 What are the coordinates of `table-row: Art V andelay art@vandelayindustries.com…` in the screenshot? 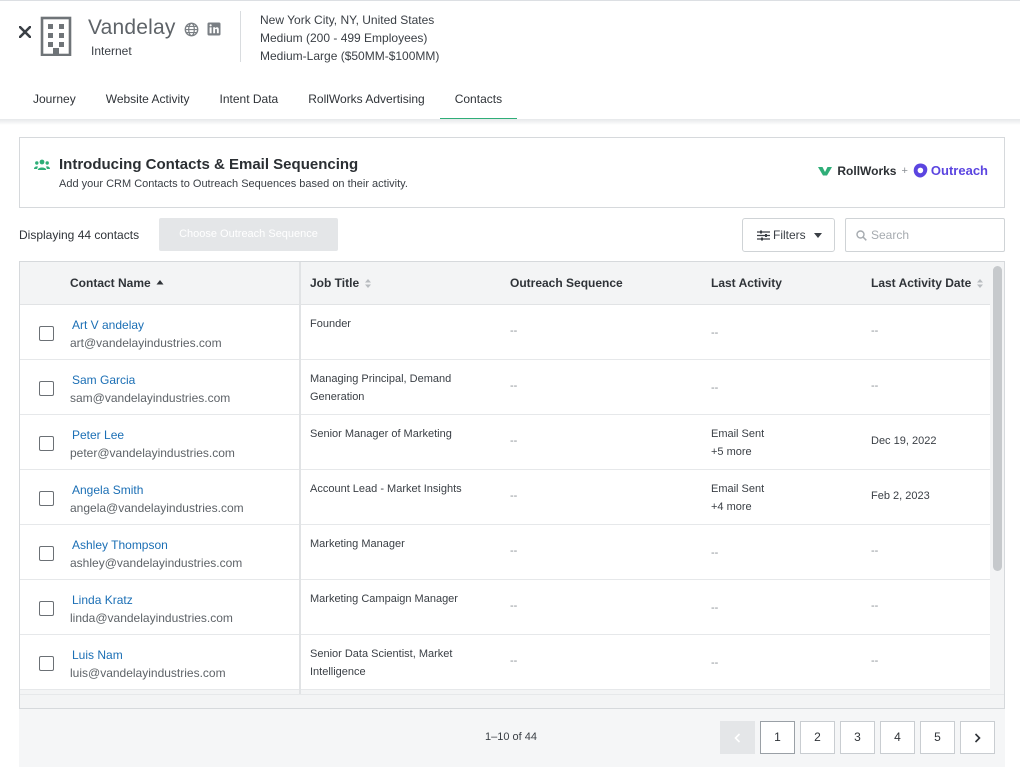 It's located at (505, 332).